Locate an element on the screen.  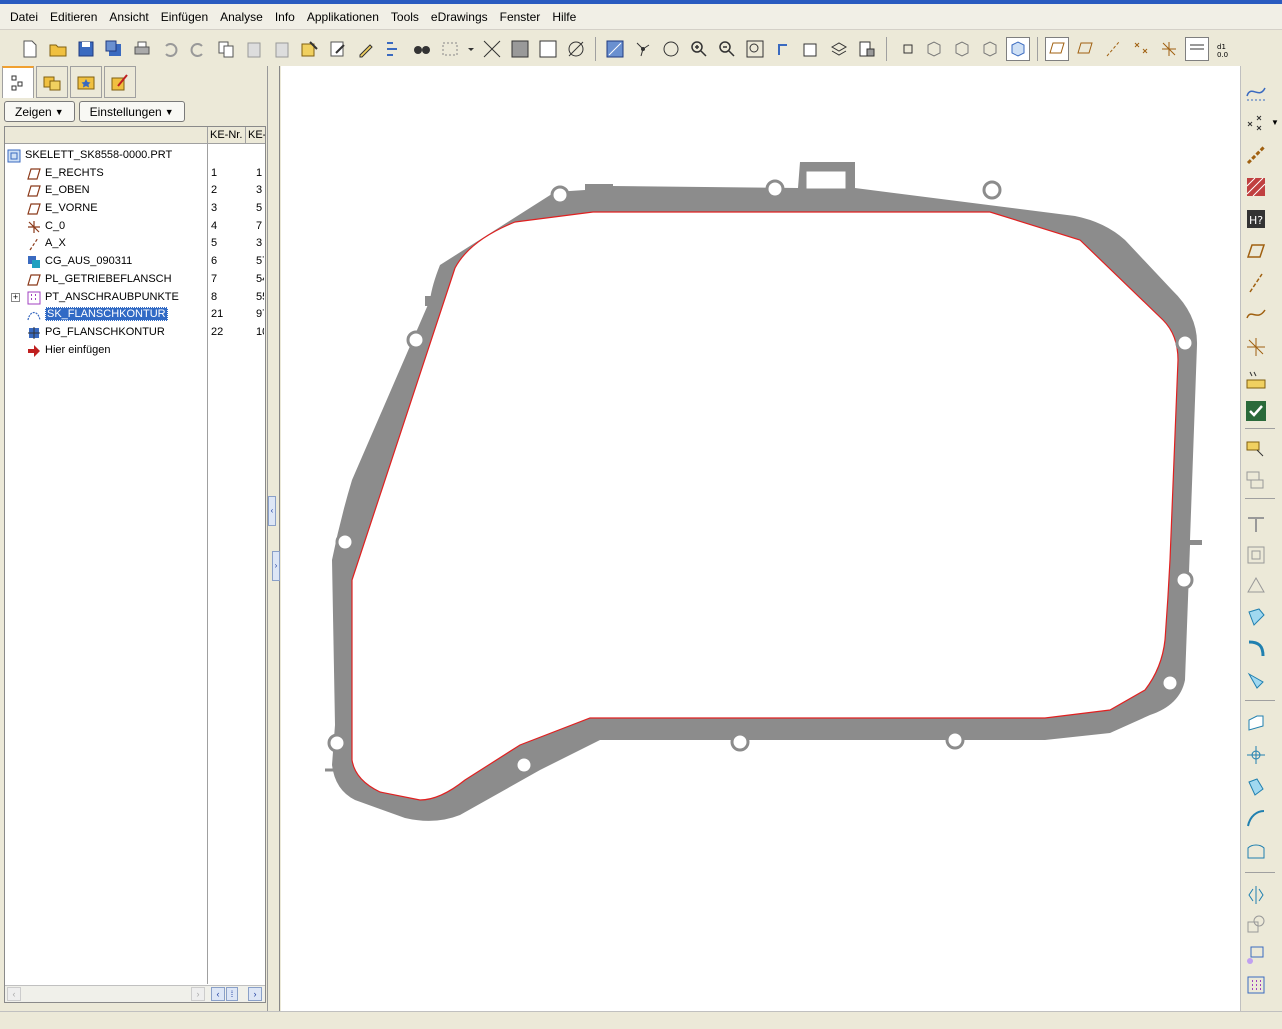
datum-plane-tool-icon is located at coordinates (1256, 251).